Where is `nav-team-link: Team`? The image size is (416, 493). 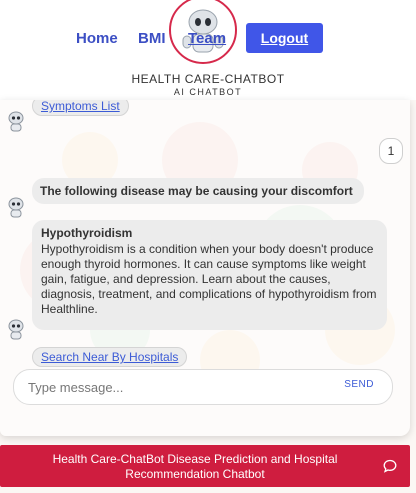
nav-team-link: Team is located at coordinates (207, 38).